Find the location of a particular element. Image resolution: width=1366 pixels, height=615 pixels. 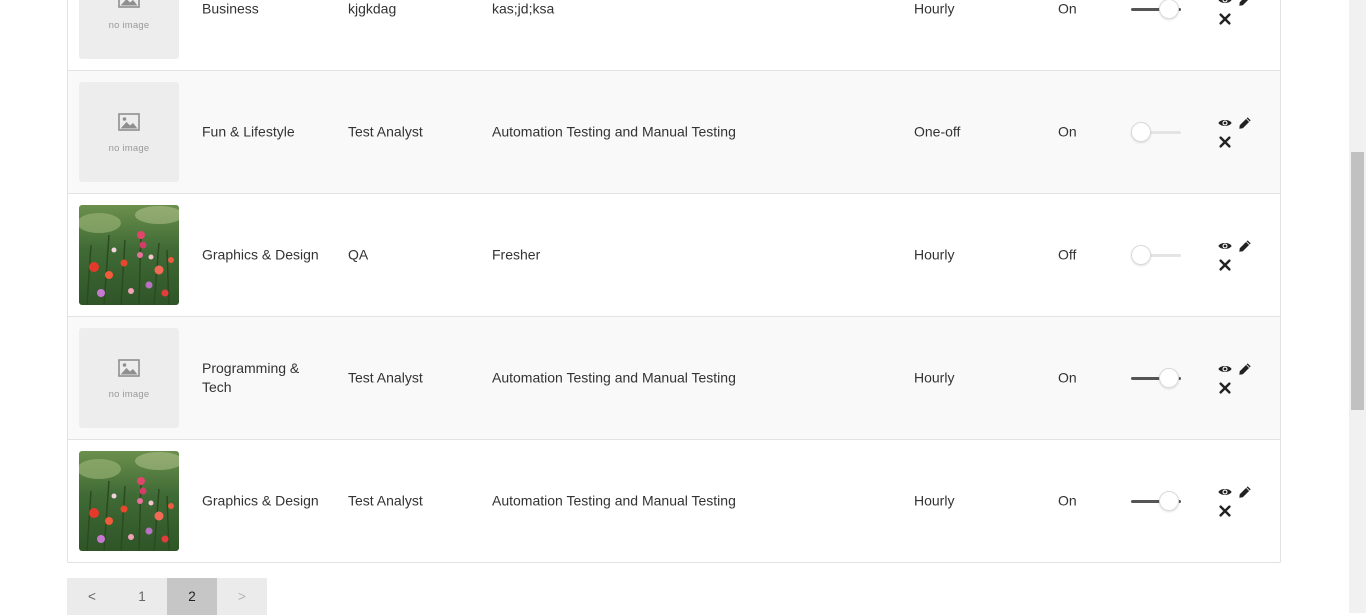

title-cell: QA is located at coordinates (358, 254).